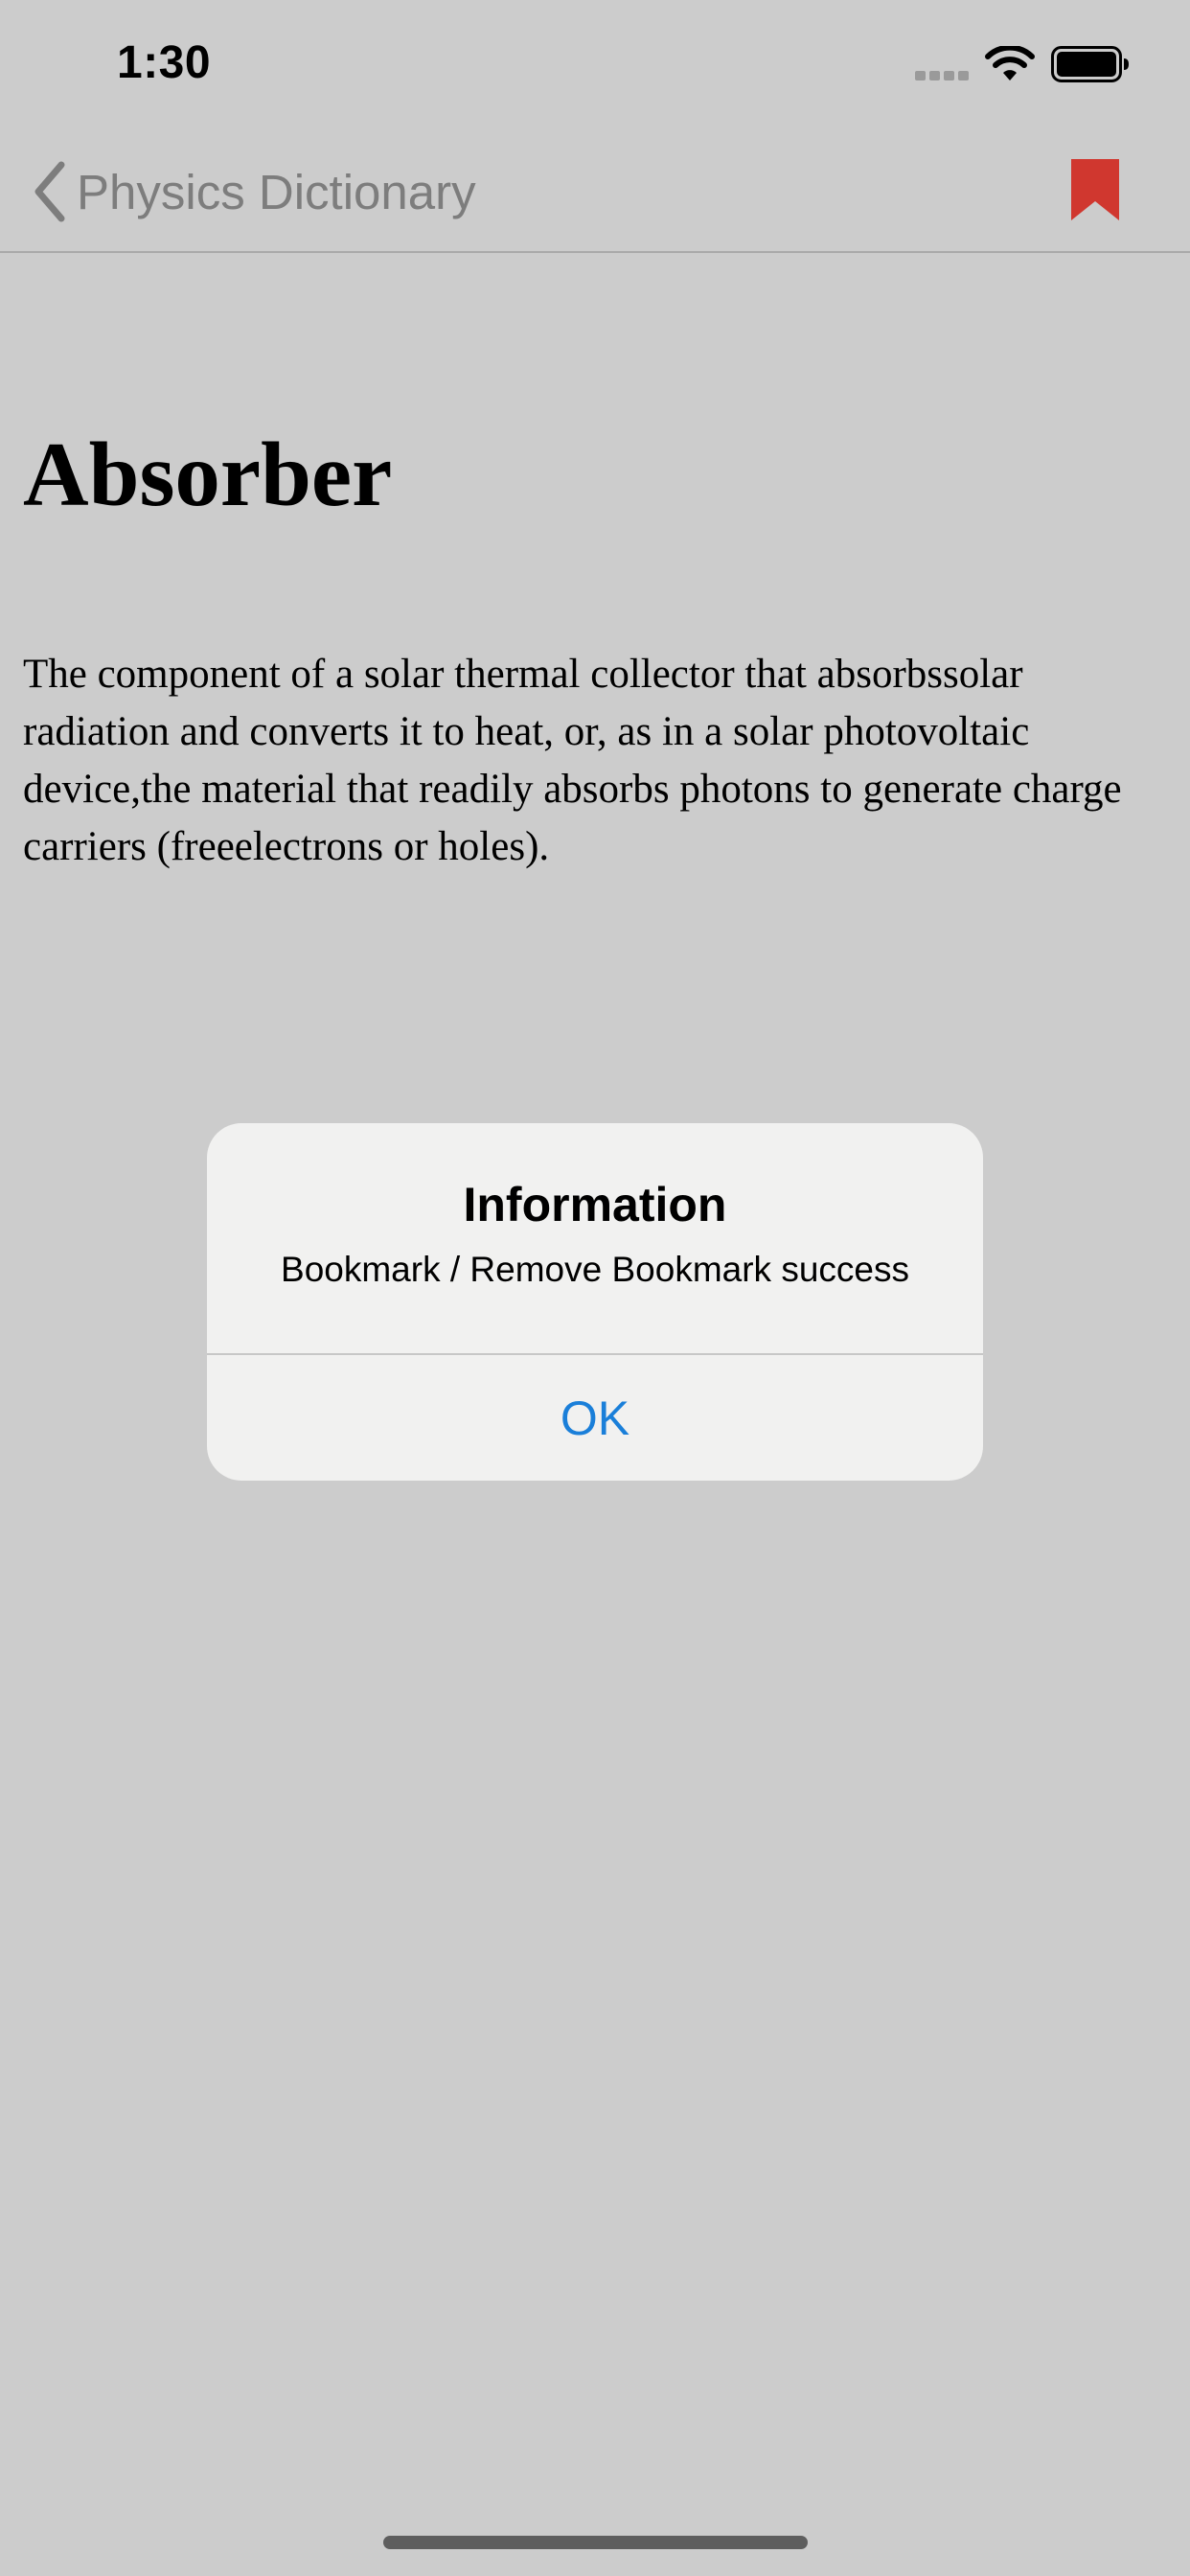  Describe the element at coordinates (595, 67) in the screenshot. I see `status-bar: 1:30` at that location.